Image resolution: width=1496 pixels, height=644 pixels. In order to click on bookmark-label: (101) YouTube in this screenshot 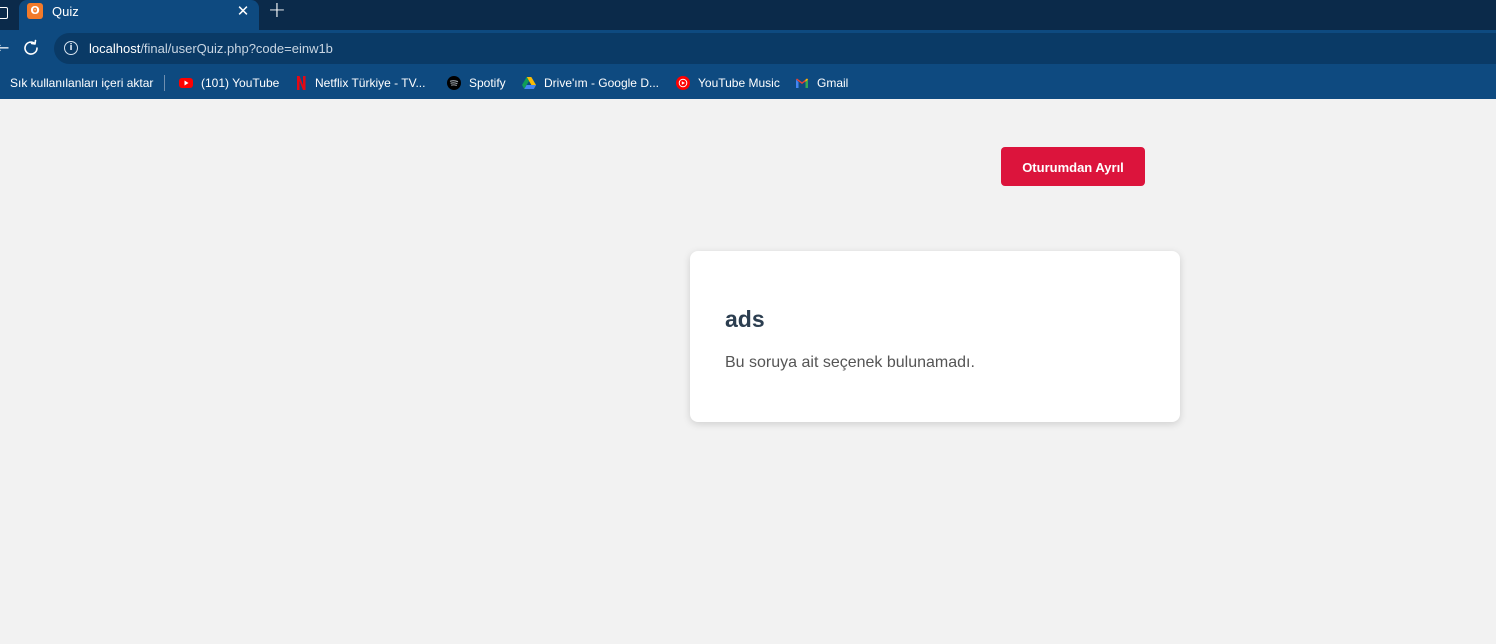, I will do `click(240, 83)`.